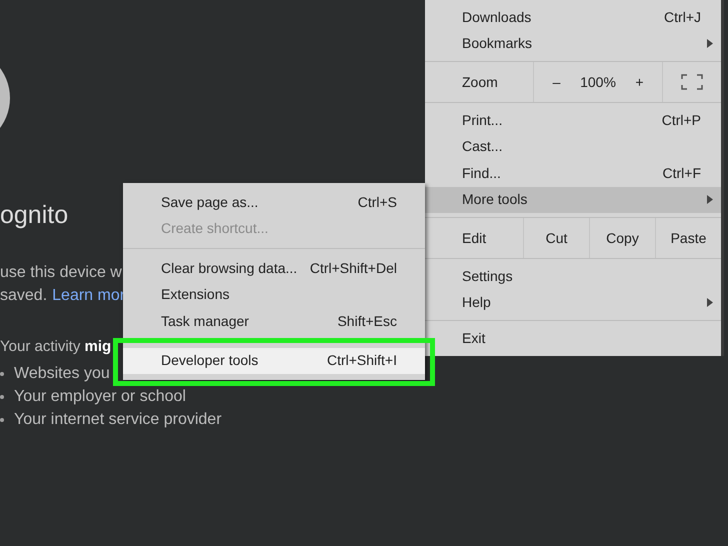 This screenshot has height=546, width=728. I want to click on menu-item: Developer tools Ctrl+Shift+I, so click(274, 361).